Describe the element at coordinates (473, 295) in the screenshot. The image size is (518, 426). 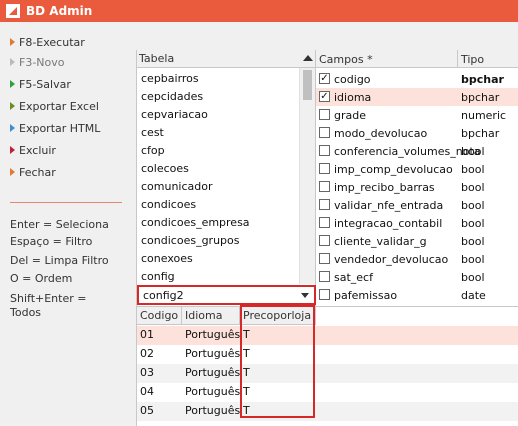
I see `campo-type: date` at that location.